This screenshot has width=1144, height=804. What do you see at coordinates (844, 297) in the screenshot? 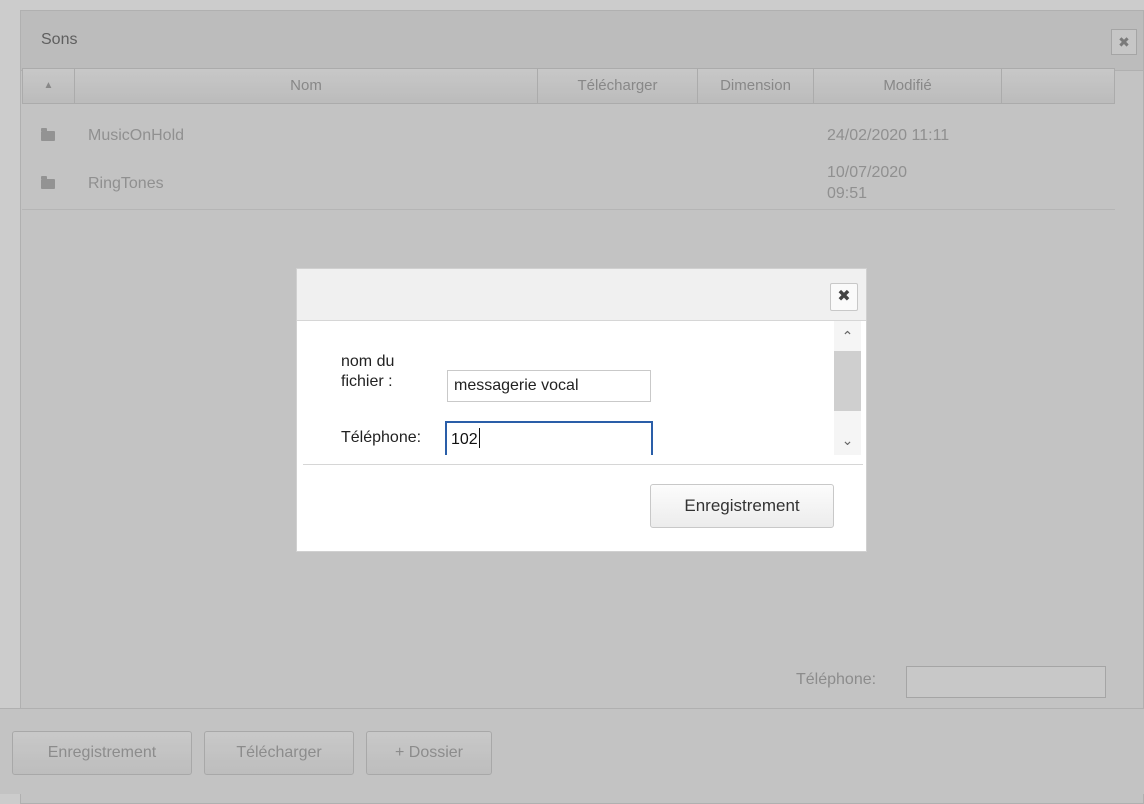
I see `dialog-close-button: ✖` at bounding box center [844, 297].